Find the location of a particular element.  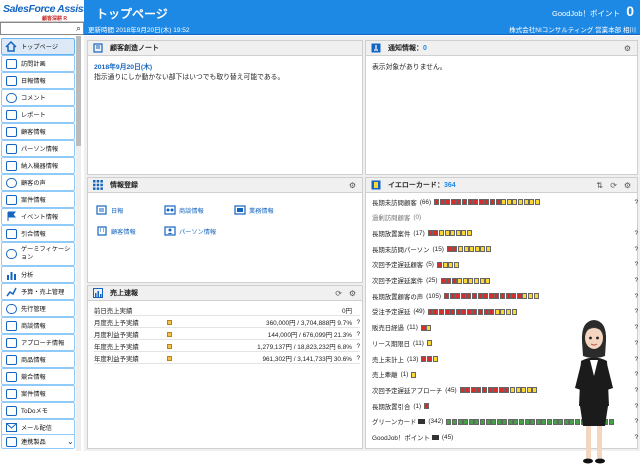

sidebar-item-equipment: 納入機器情報 is located at coordinates (38, 165).